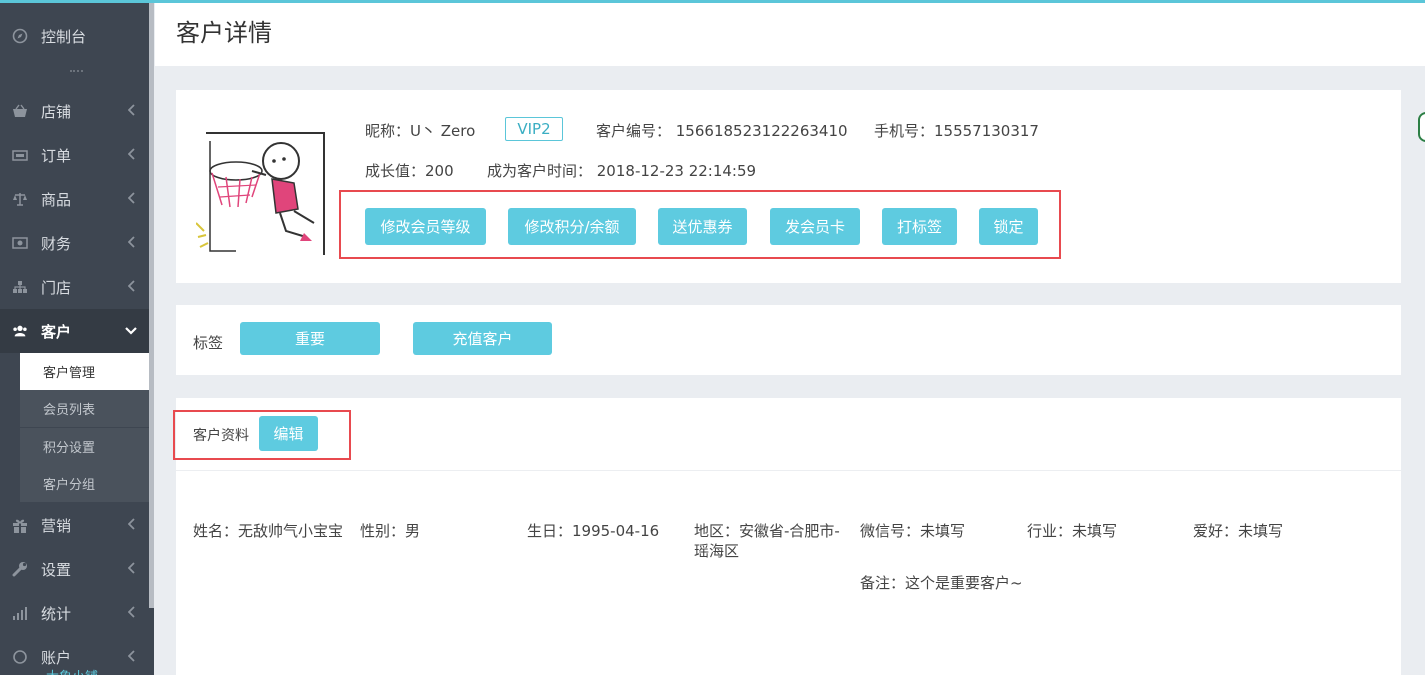  I want to click on tags-label: 标签, so click(208, 343).